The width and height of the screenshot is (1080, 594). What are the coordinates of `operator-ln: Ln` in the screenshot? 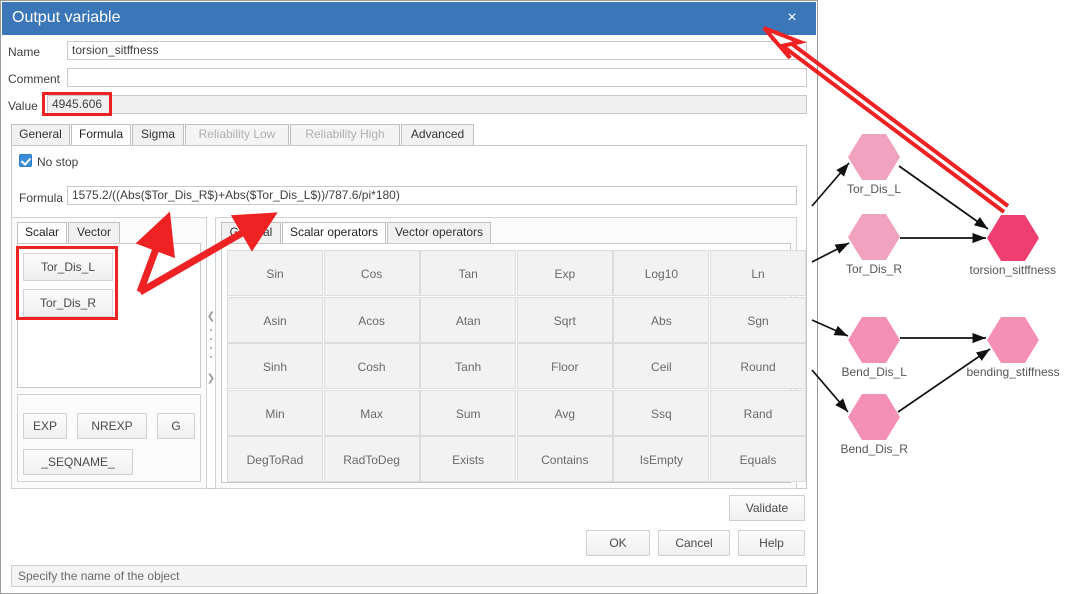 It's located at (758, 273).